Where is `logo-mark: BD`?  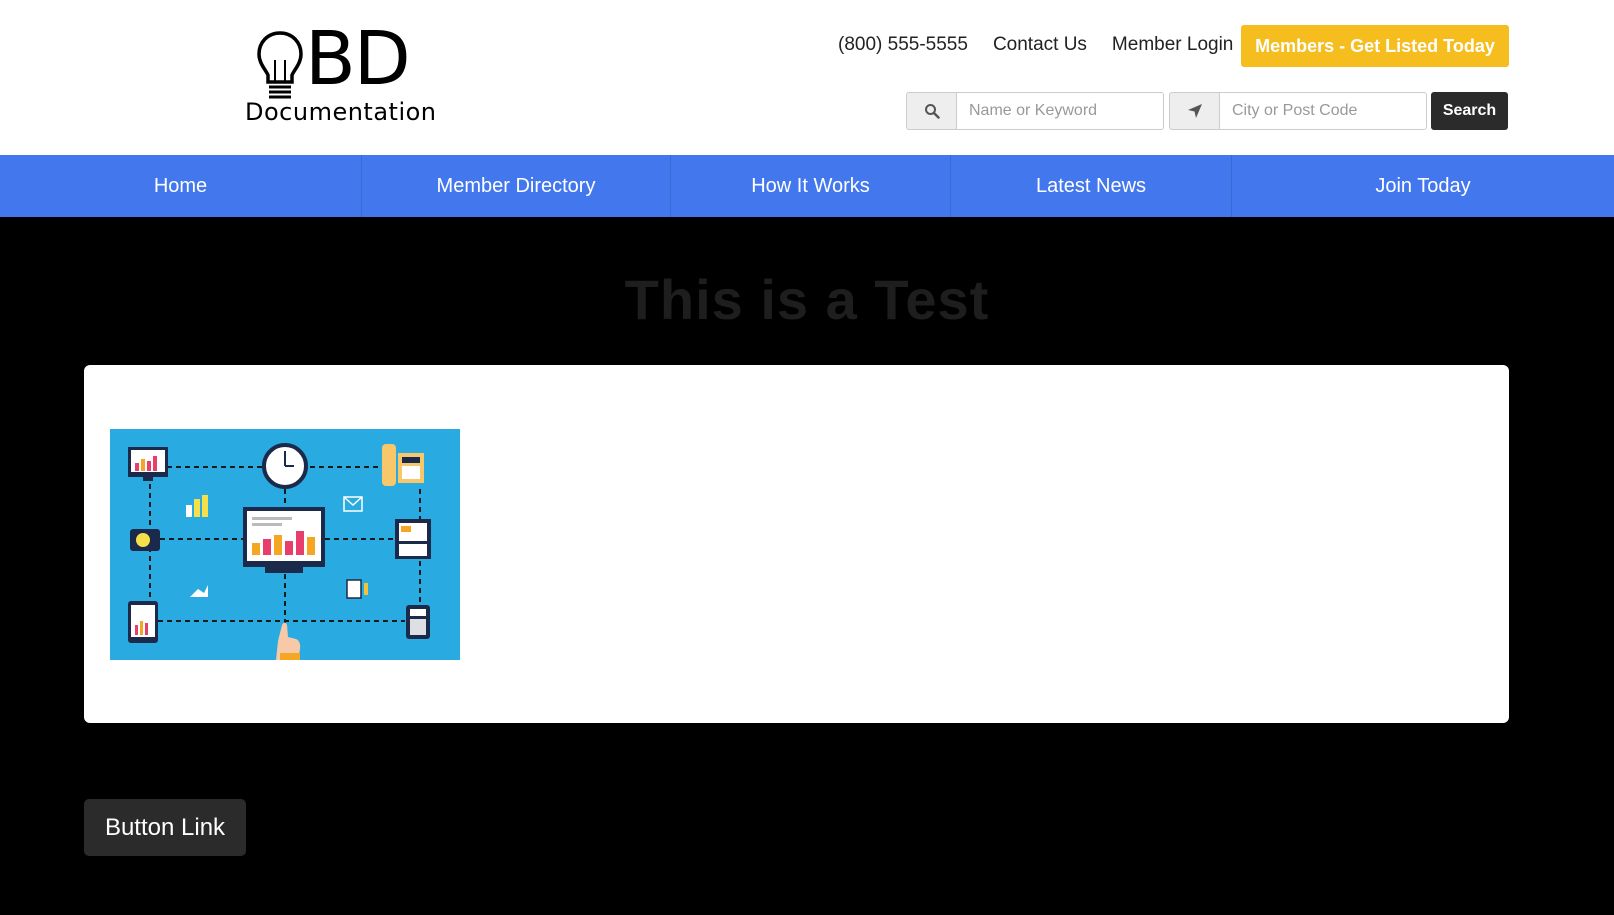
logo-mark: BD is located at coordinates (358, 59).